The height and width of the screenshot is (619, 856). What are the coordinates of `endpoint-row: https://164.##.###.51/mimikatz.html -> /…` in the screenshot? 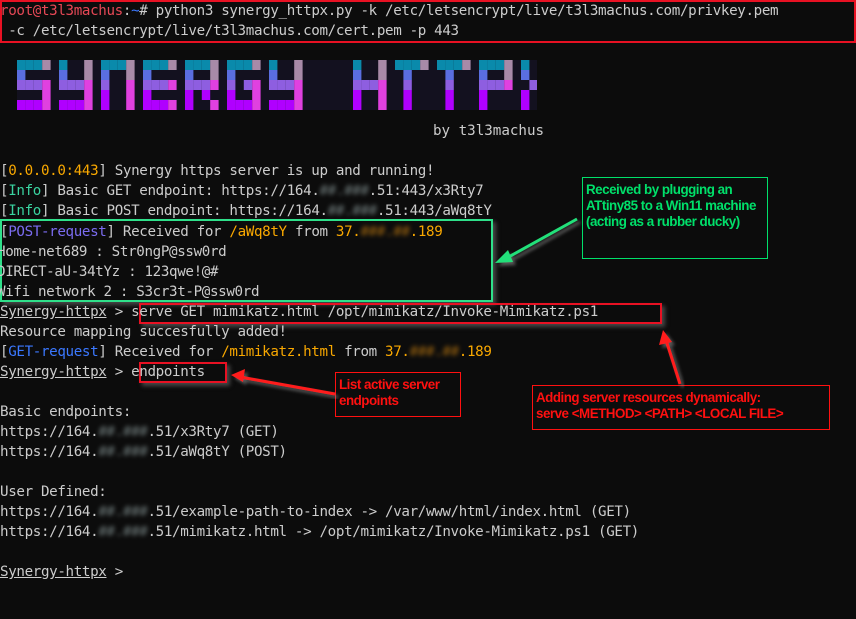 It's located at (319, 532).